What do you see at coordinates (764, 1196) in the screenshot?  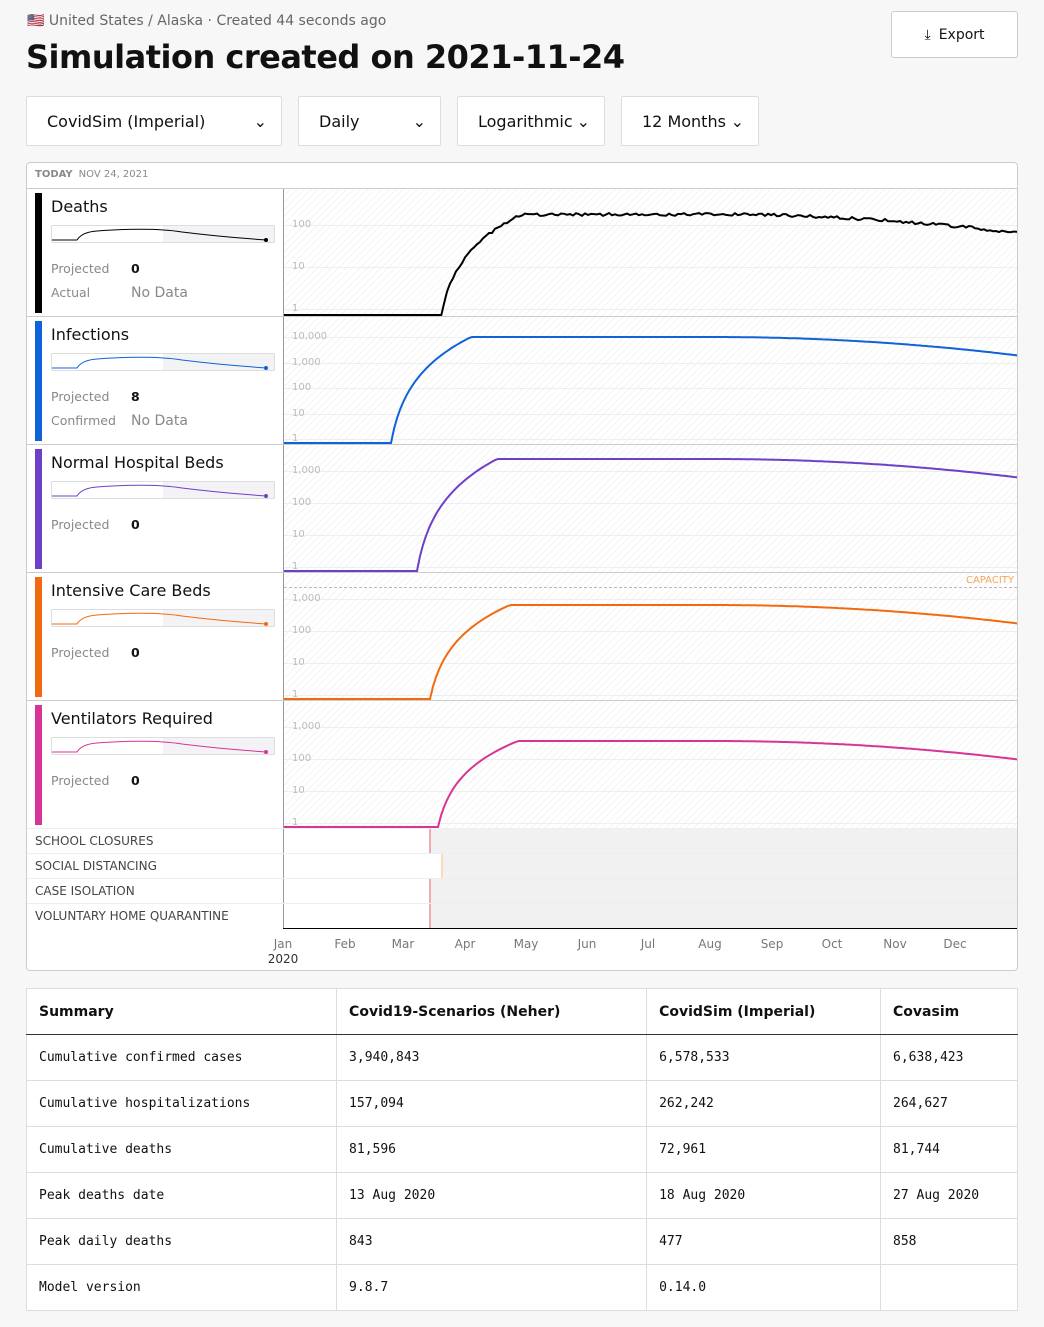 I see `table-cell: 18 Aug 2020` at bounding box center [764, 1196].